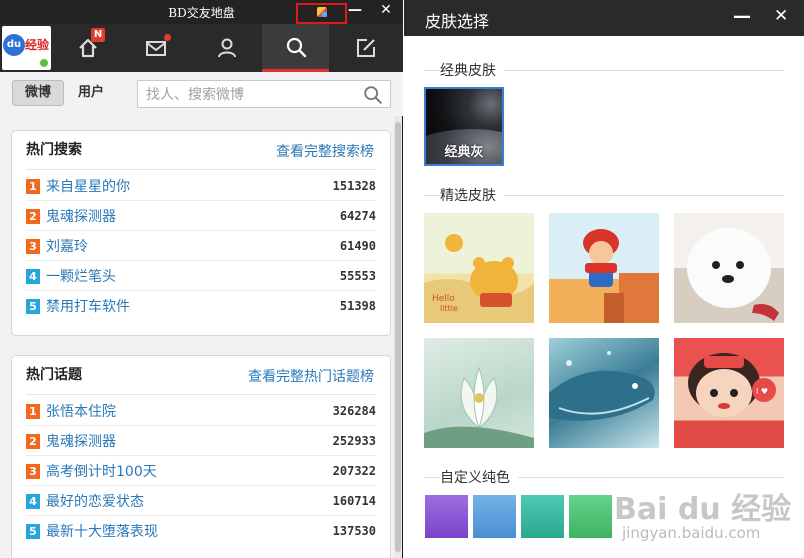 The width and height of the screenshot is (804, 558). What do you see at coordinates (354, 411) in the screenshot?
I see `item-count: 326284` at bounding box center [354, 411].